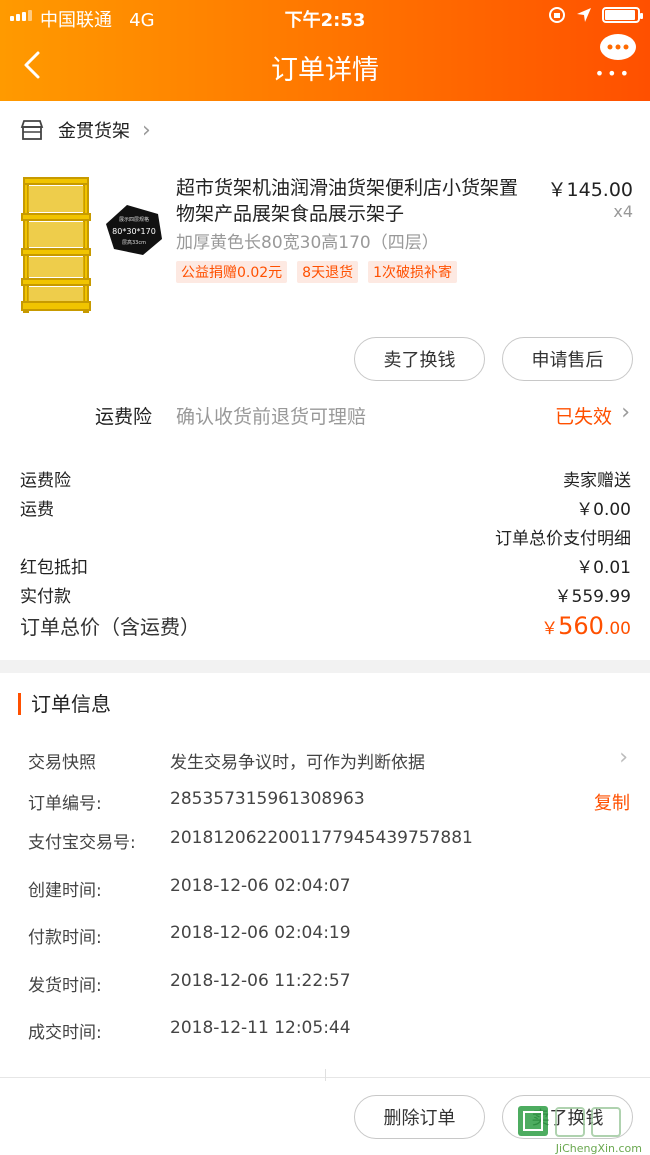 This screenshot has height=1155, width=650. Describe the element at coordinates (325, 478) in the screenshot. I see `fee-insurance-row: 运费险 卖家赠送` at that location.